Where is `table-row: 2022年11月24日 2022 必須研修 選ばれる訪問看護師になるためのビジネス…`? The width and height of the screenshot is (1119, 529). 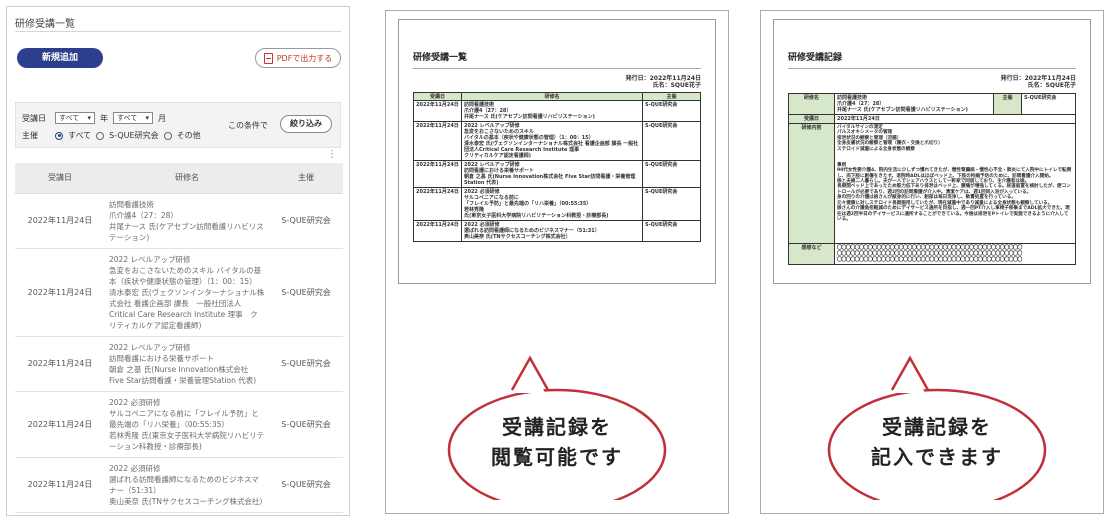 table-row: 2022年11月24日 2022 必須研修 選ばれる訪問看護師になるためのビジネス… is located at coordinates (179, 485).